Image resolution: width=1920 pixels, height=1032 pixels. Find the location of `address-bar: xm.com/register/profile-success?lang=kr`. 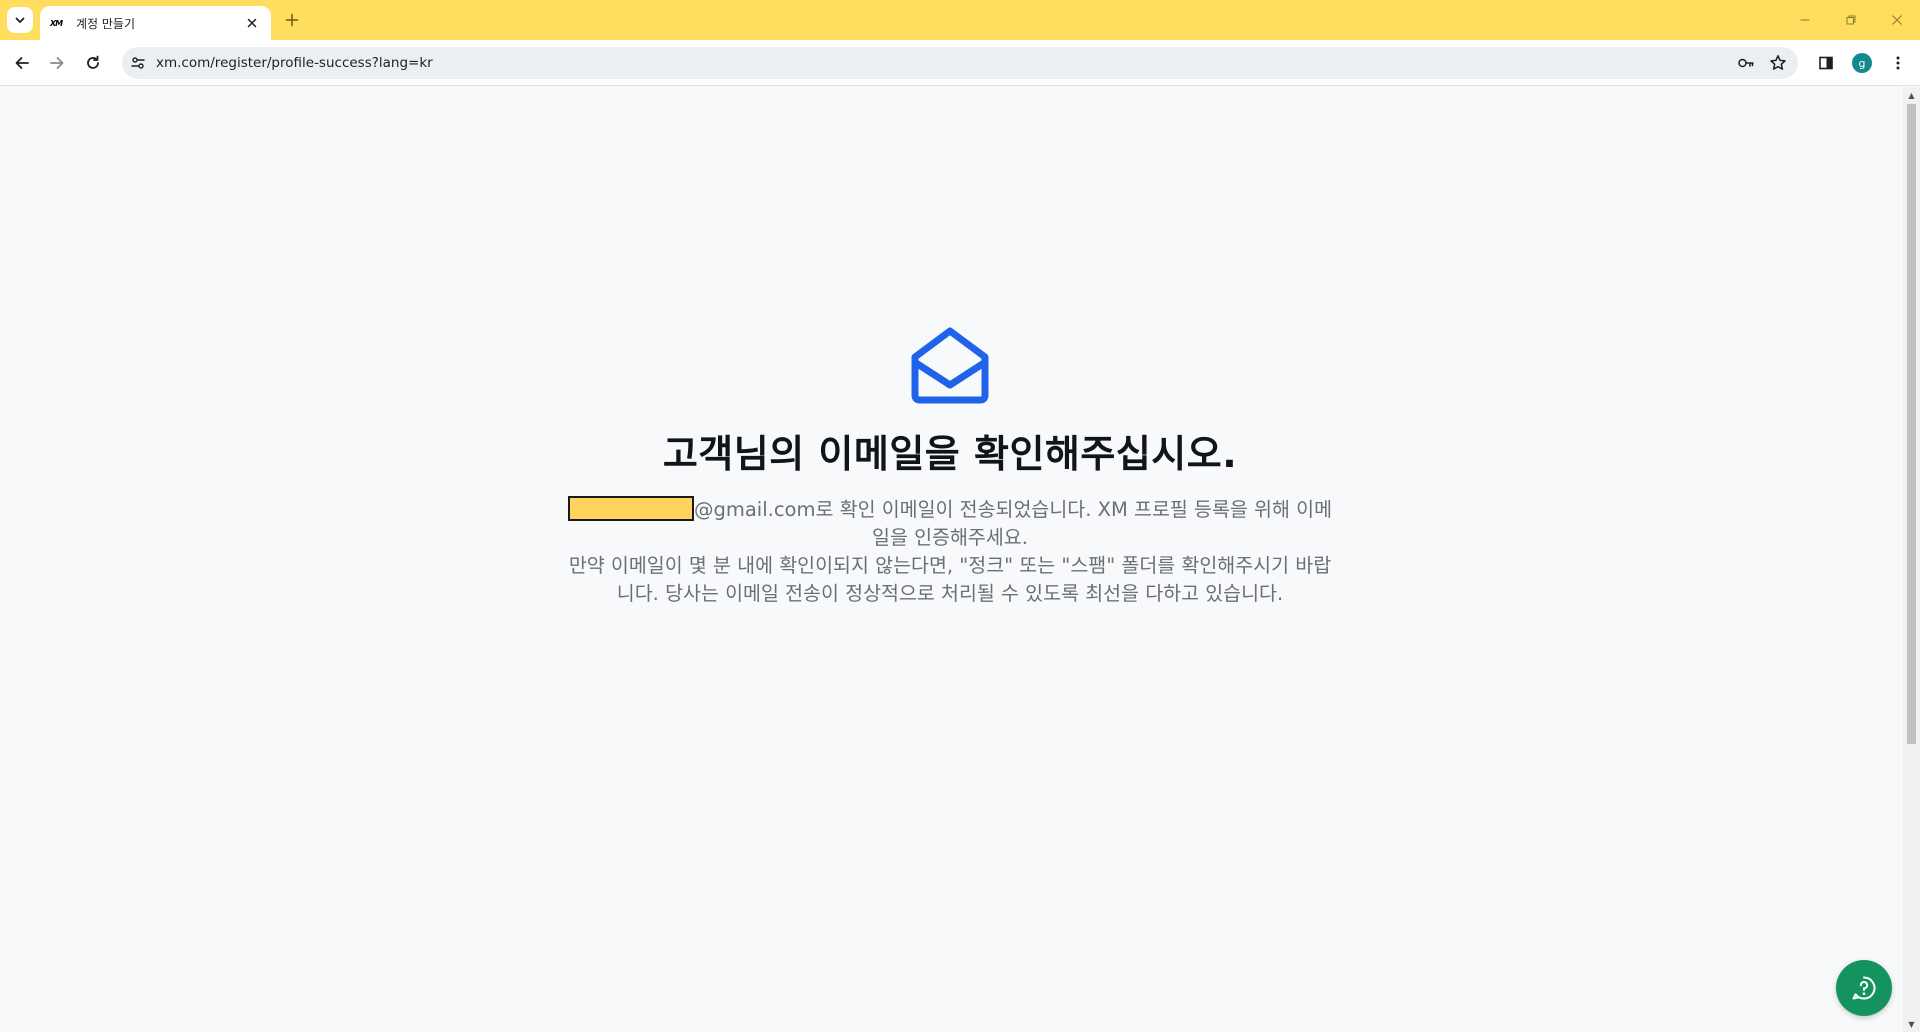

address-bar: xm.com/register/profile-success?lang=kr is located at coordinates (960, 63).